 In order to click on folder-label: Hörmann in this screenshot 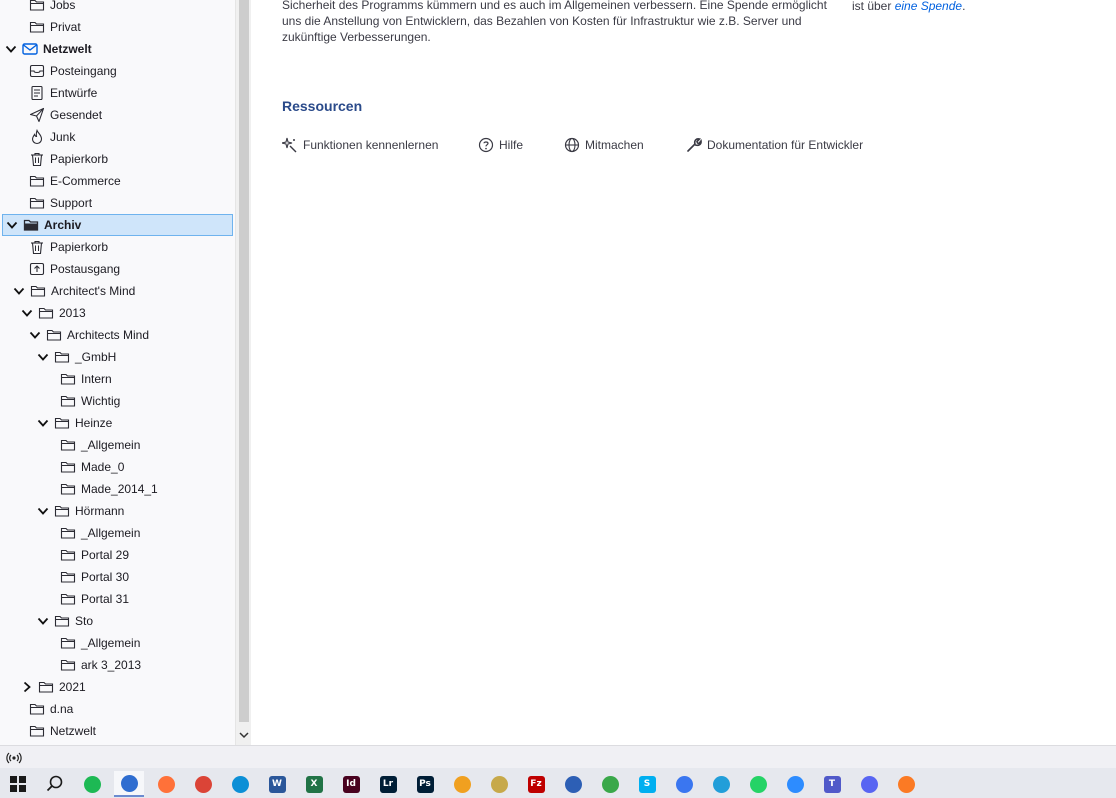, I will do `click(100, 511)`.